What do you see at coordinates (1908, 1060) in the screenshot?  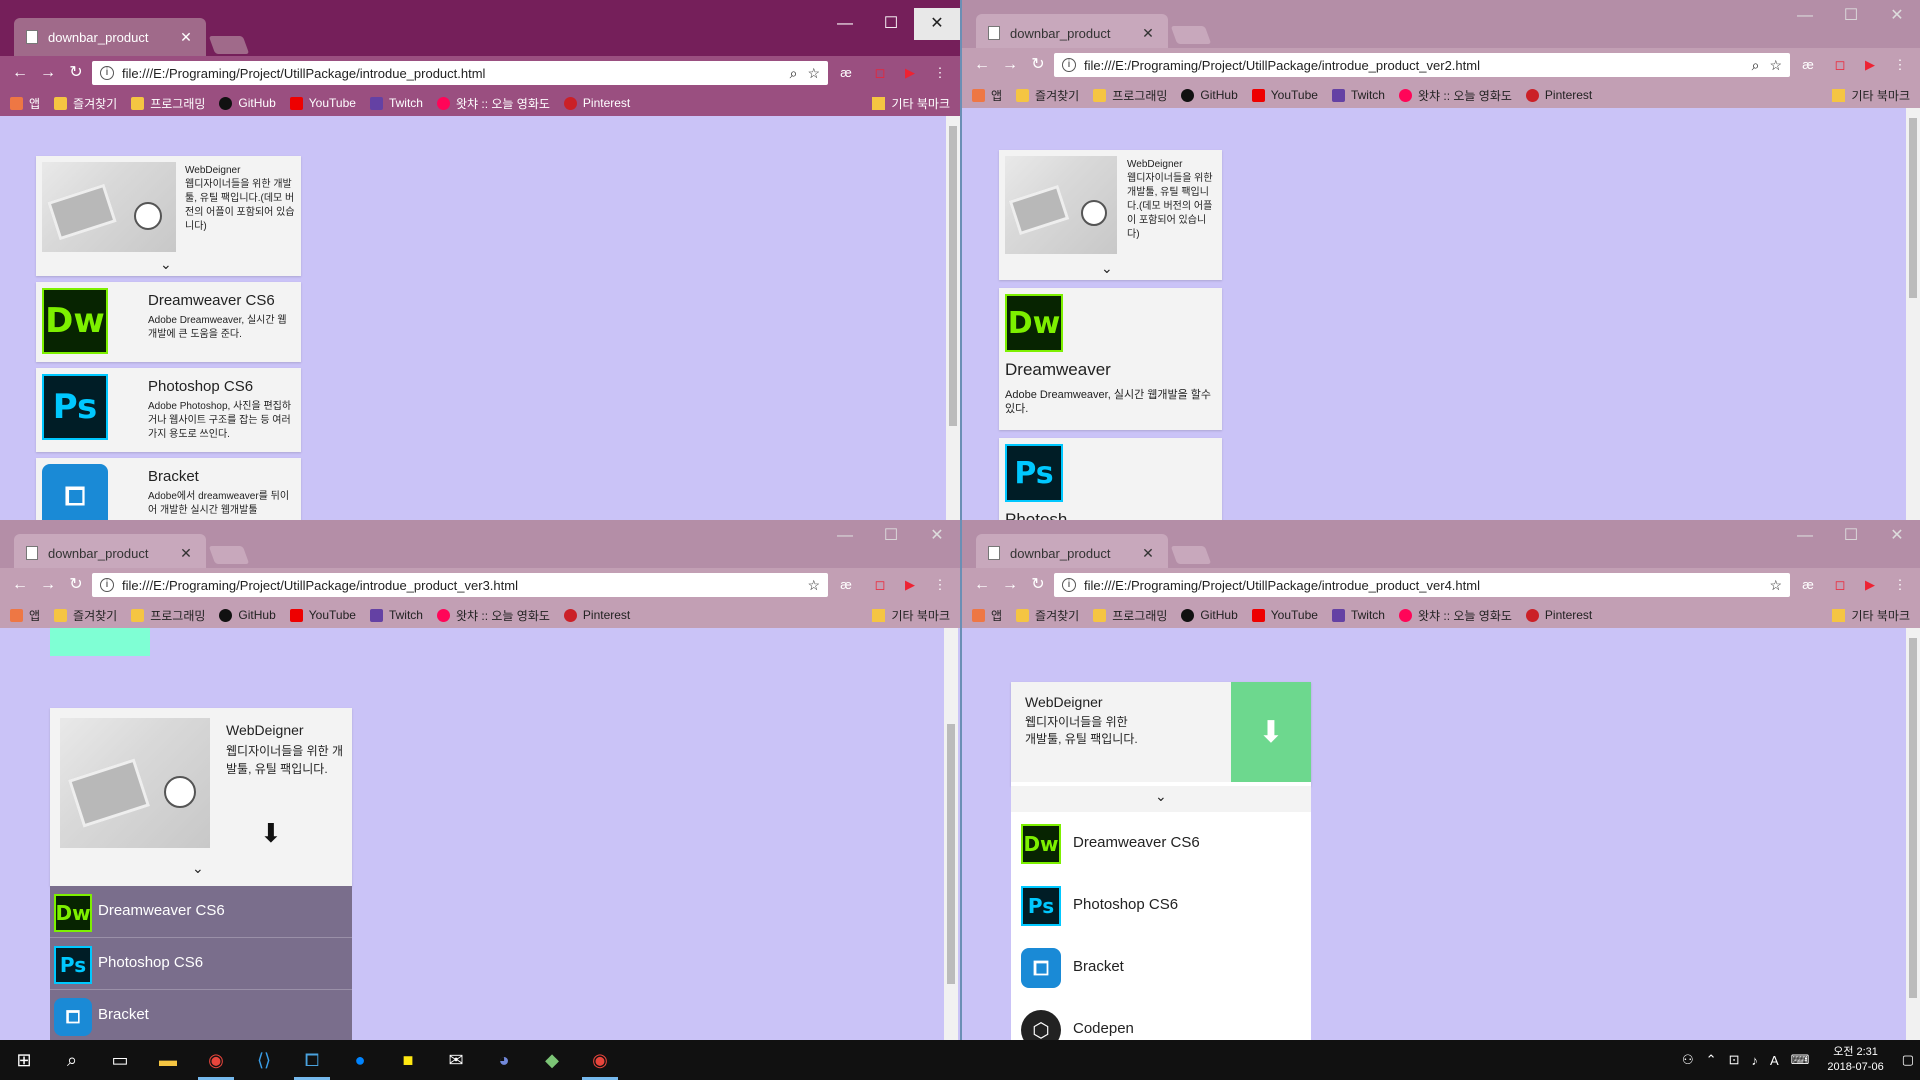 I see `notification-icon: ▢` at bounding box center [1908, 1060].